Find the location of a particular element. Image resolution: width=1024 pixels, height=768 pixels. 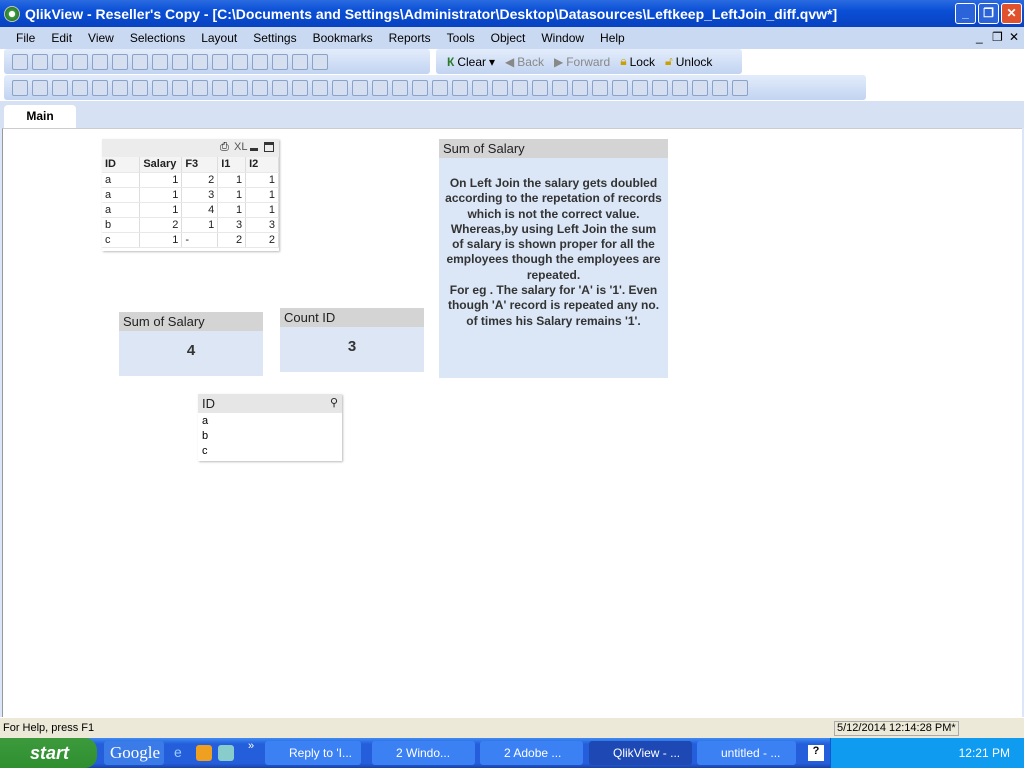

sheet-props-icon is located at coordinates (80, 87).